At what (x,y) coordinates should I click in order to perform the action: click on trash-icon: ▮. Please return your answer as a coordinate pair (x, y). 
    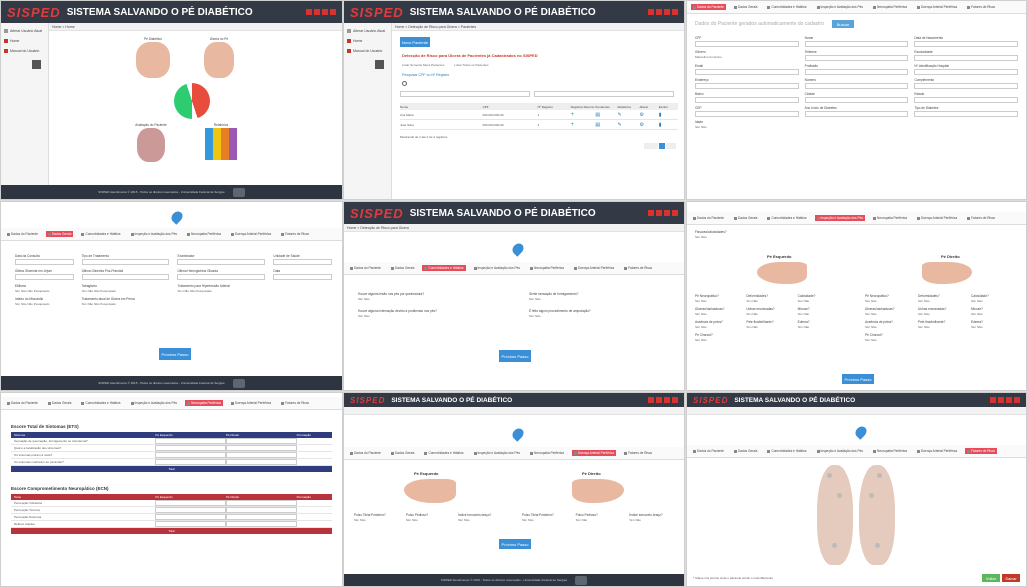
    Looking at the image, I should click on (668, 125).